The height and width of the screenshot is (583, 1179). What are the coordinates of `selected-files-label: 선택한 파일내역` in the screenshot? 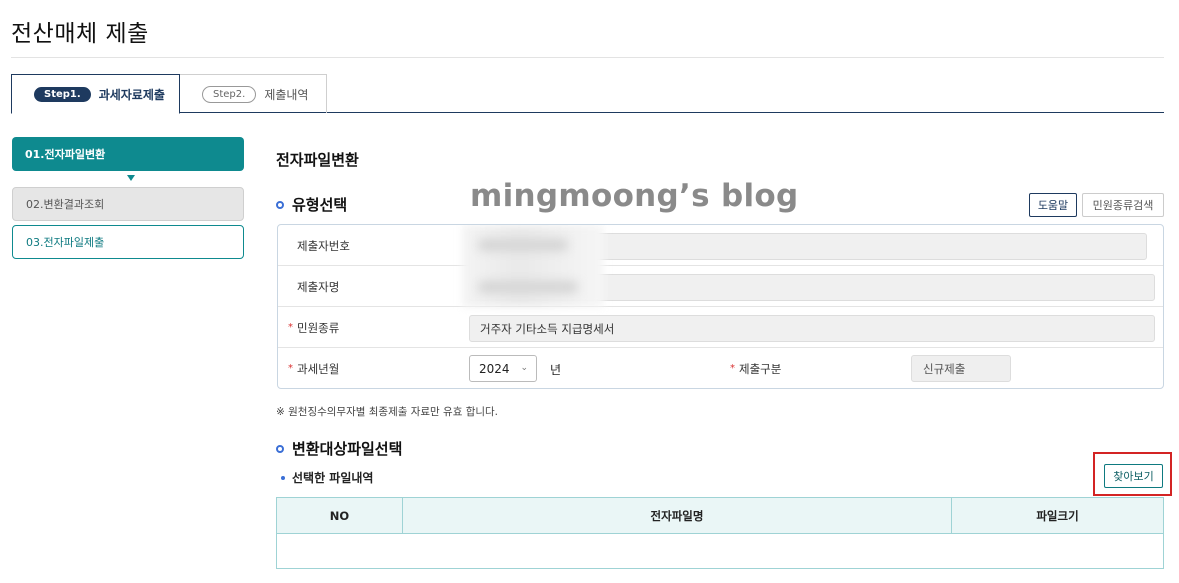 It's located at (333, 478).